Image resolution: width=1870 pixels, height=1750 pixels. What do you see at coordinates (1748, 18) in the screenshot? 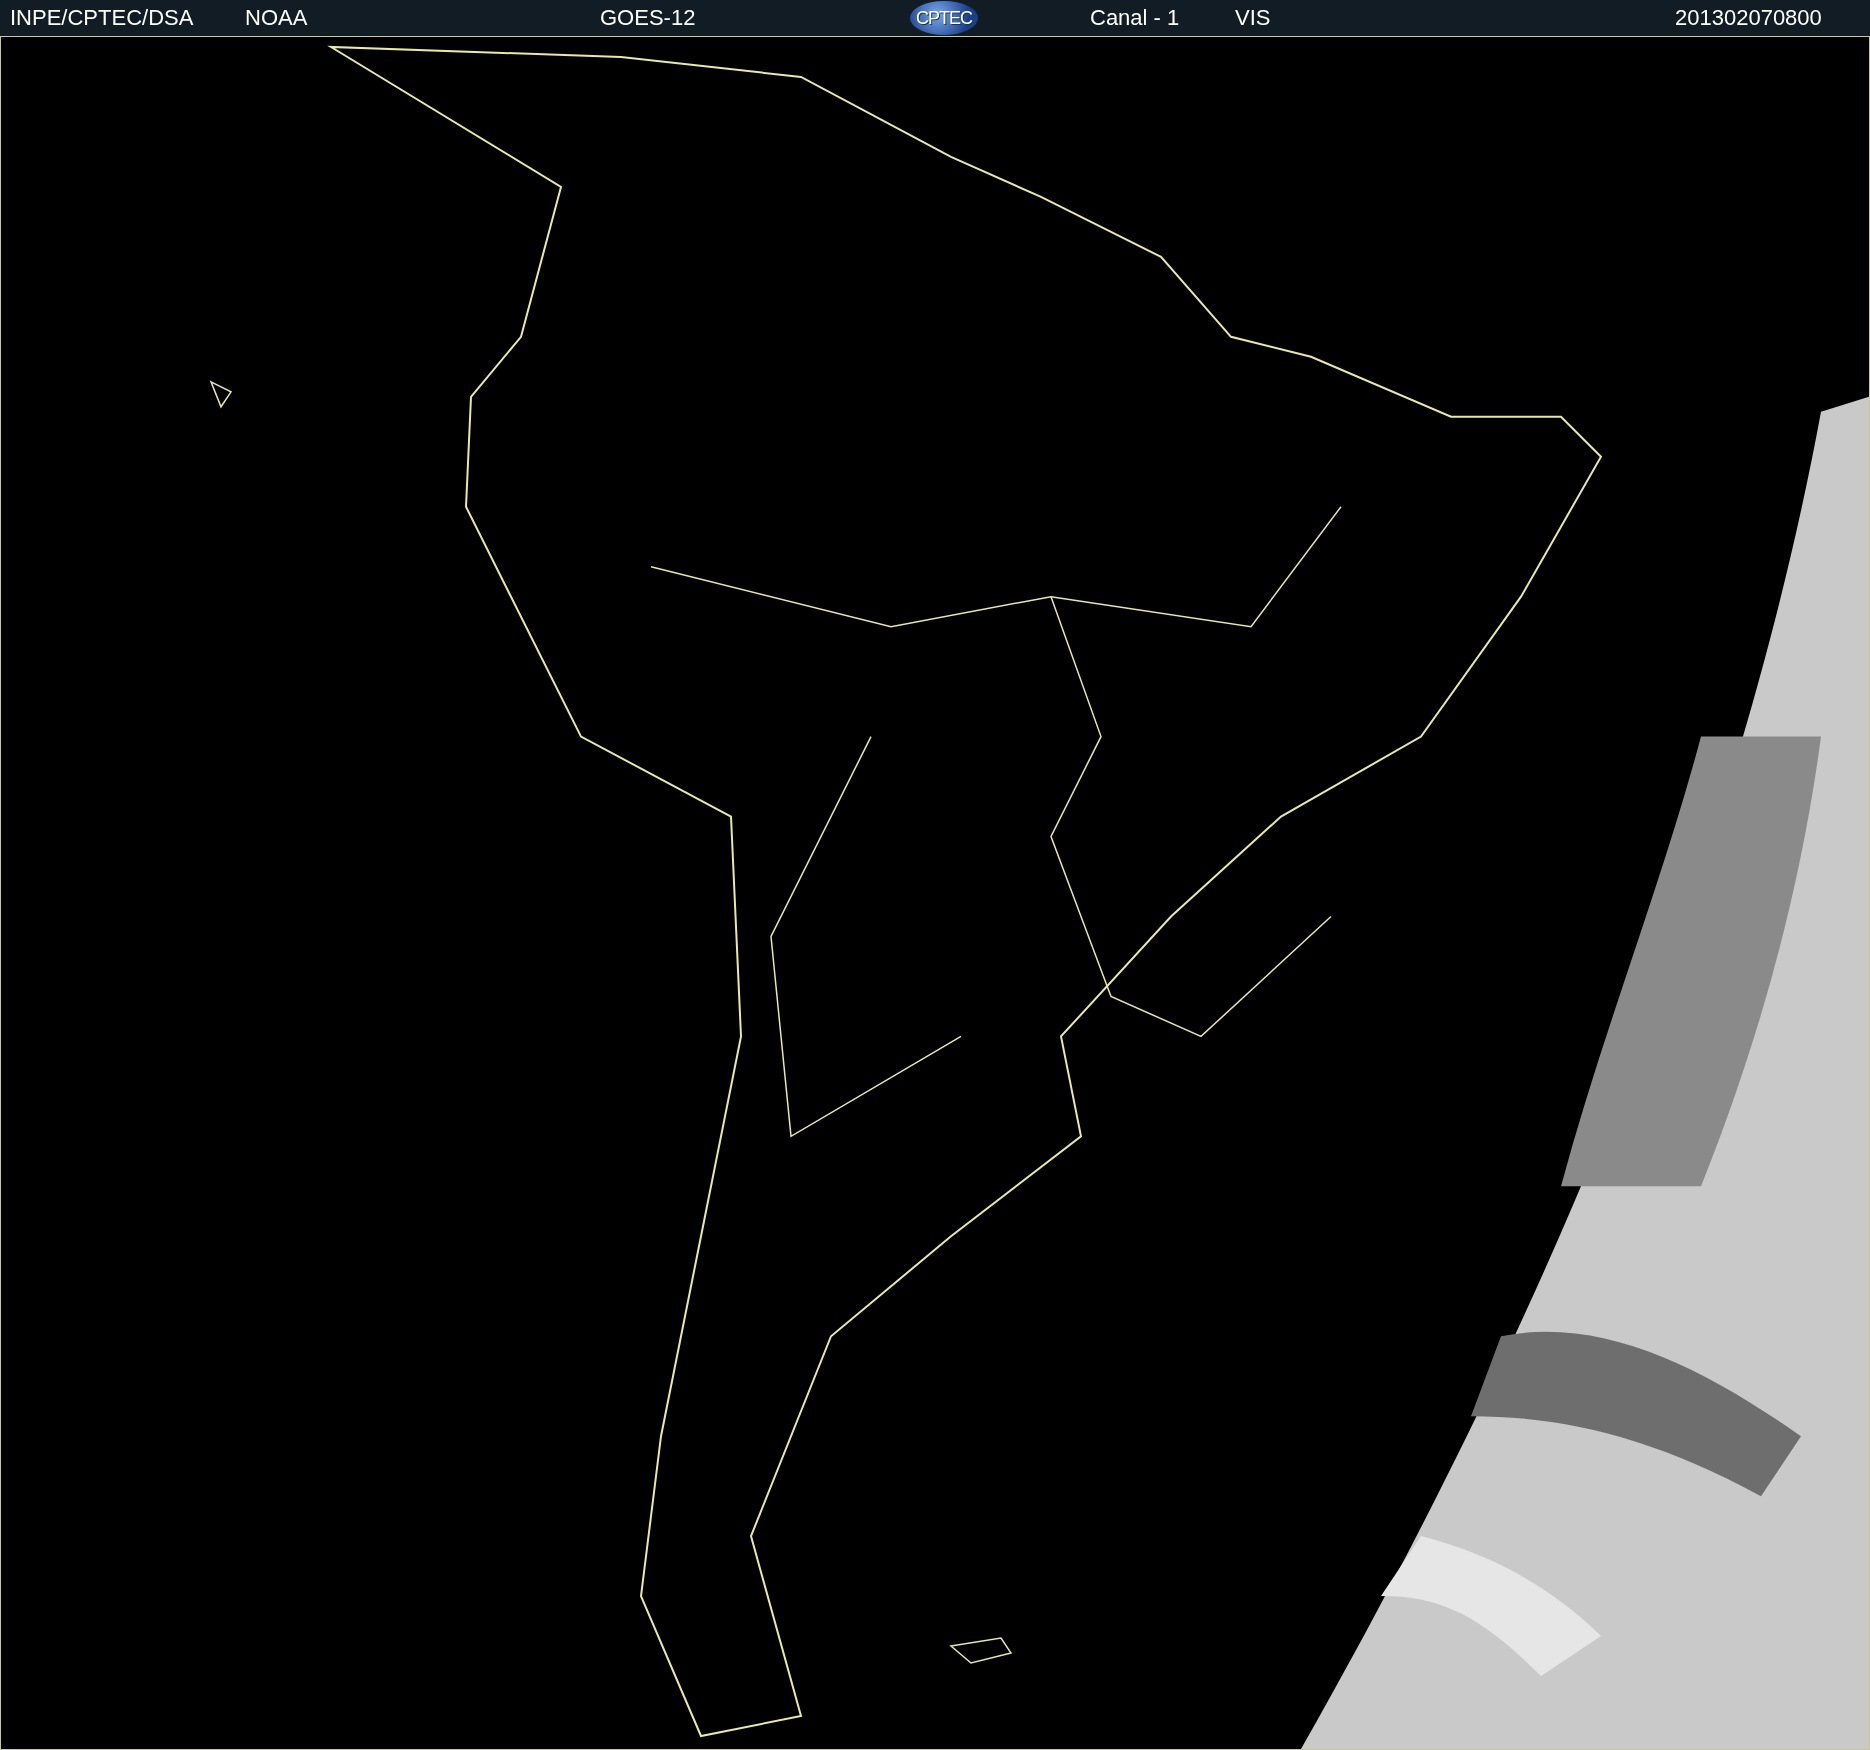
I see `timestamp-label: 201302070800` at bounding box center [1748, 18].